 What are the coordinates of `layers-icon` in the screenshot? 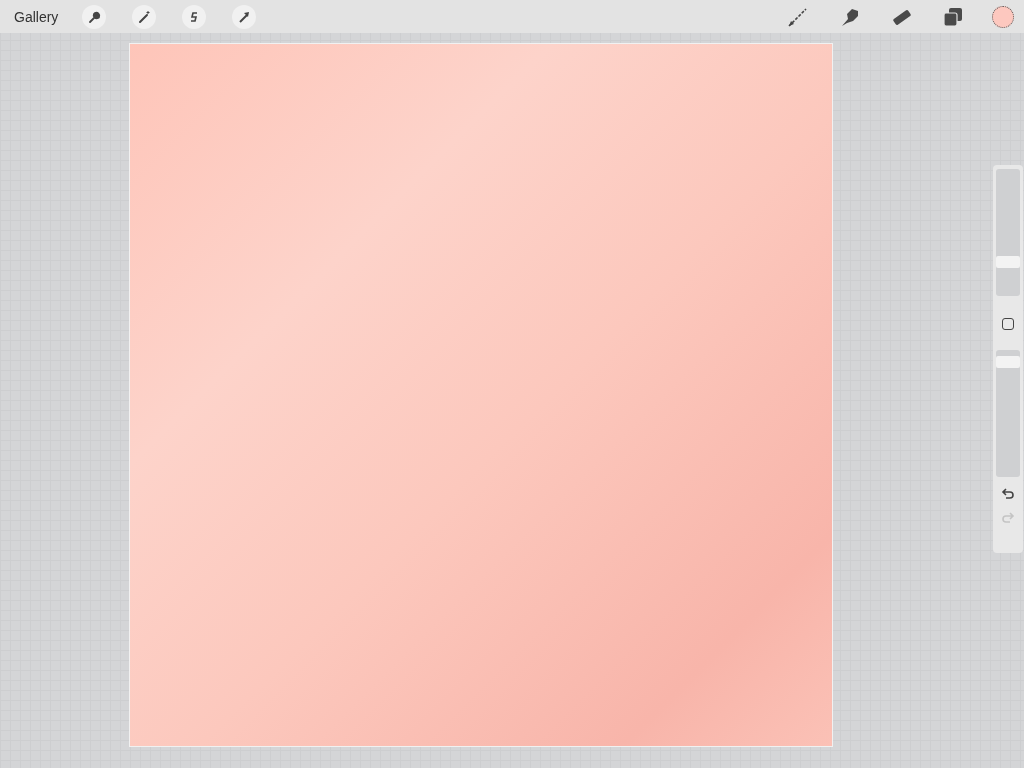 It's located at (953, 16).